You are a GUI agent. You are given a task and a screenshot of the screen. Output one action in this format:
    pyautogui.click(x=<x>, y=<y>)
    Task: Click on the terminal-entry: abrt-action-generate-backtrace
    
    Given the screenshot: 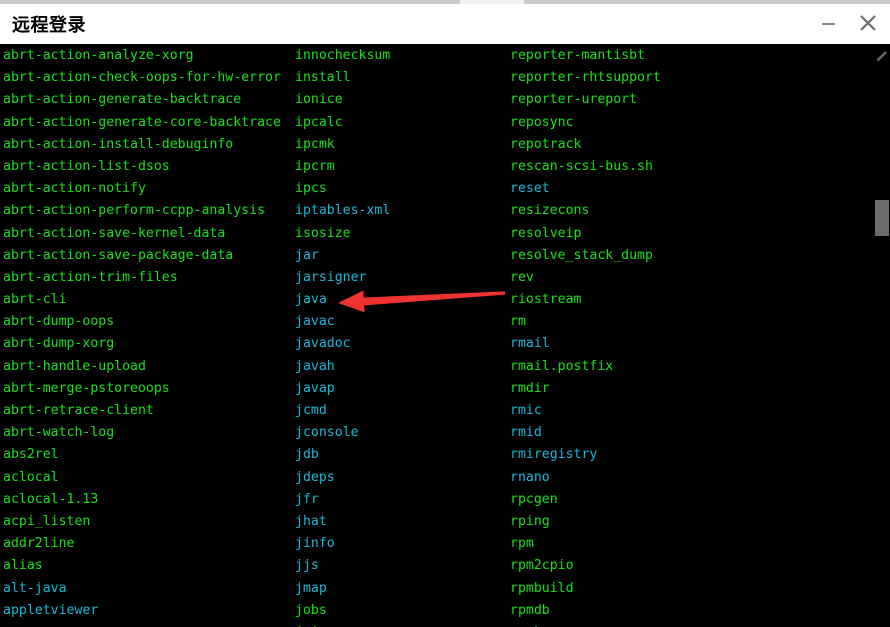 What is the action you would take?
    pyautogui.click(x=142, y=100)
    